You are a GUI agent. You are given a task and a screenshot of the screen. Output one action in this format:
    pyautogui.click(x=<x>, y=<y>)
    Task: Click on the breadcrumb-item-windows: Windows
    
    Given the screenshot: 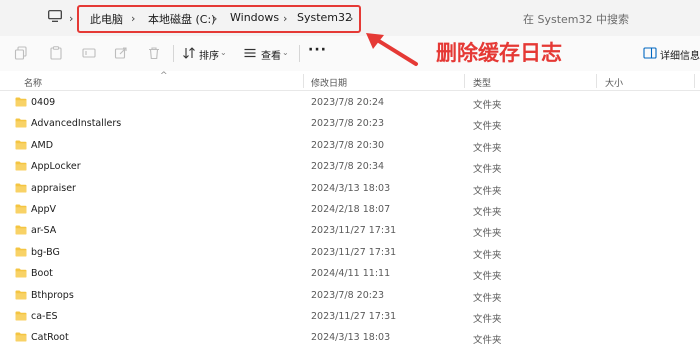 What is the action you would take?
    pyautogui.click(x=254, y=17)
    